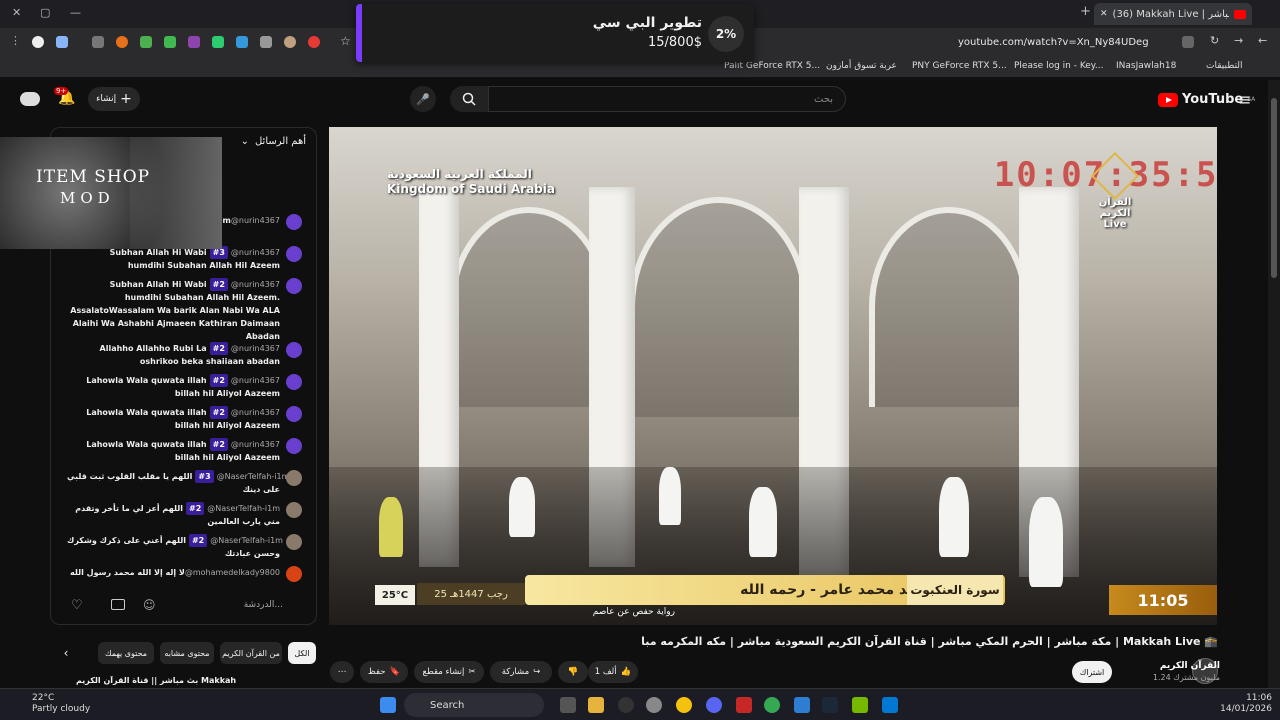 This screenshot has width=1280, height=720. What do you see at coordinates (126, 653) in the screenshot?
I see `chip-for-you: محتوى يهمك` at bounding box center [126, 653].